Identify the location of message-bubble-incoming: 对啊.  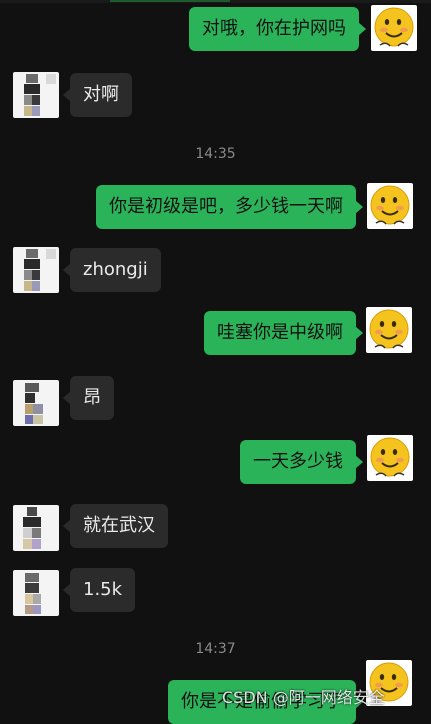
(97, 95).